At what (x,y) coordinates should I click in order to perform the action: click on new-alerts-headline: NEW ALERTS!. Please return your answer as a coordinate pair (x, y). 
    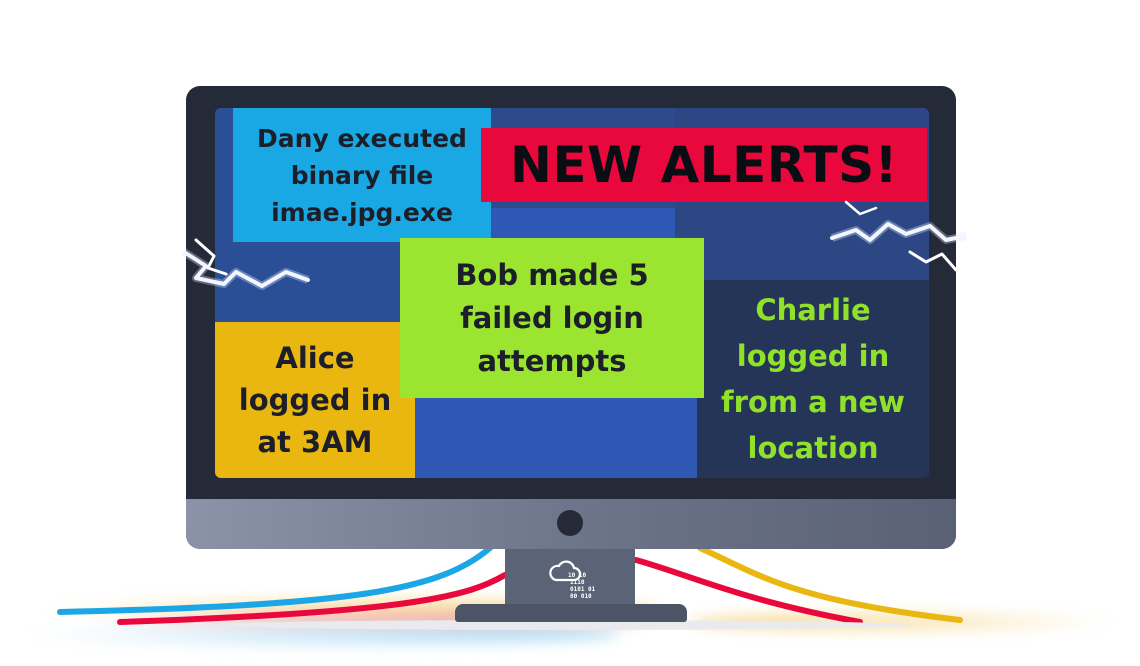
    Looking at the image, I should click on (704, 165).